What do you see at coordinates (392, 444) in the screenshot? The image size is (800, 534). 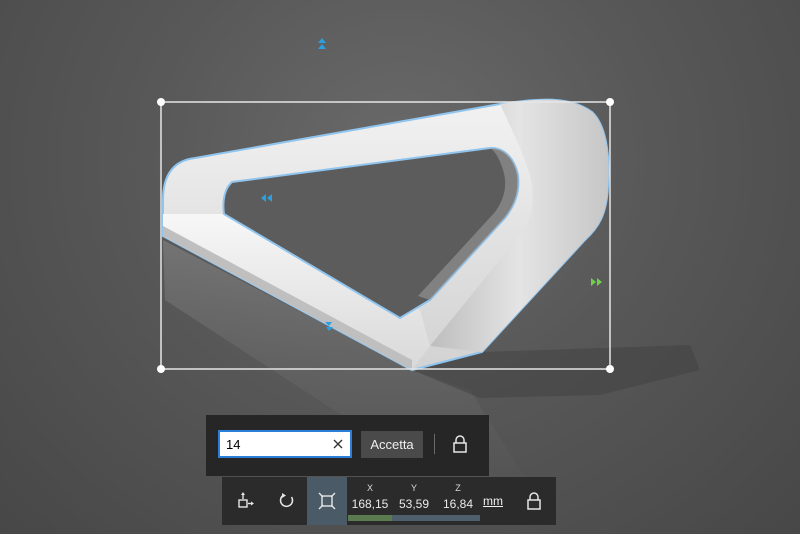 I see `accept-button: Accetta` at bounding box center [392, 444].